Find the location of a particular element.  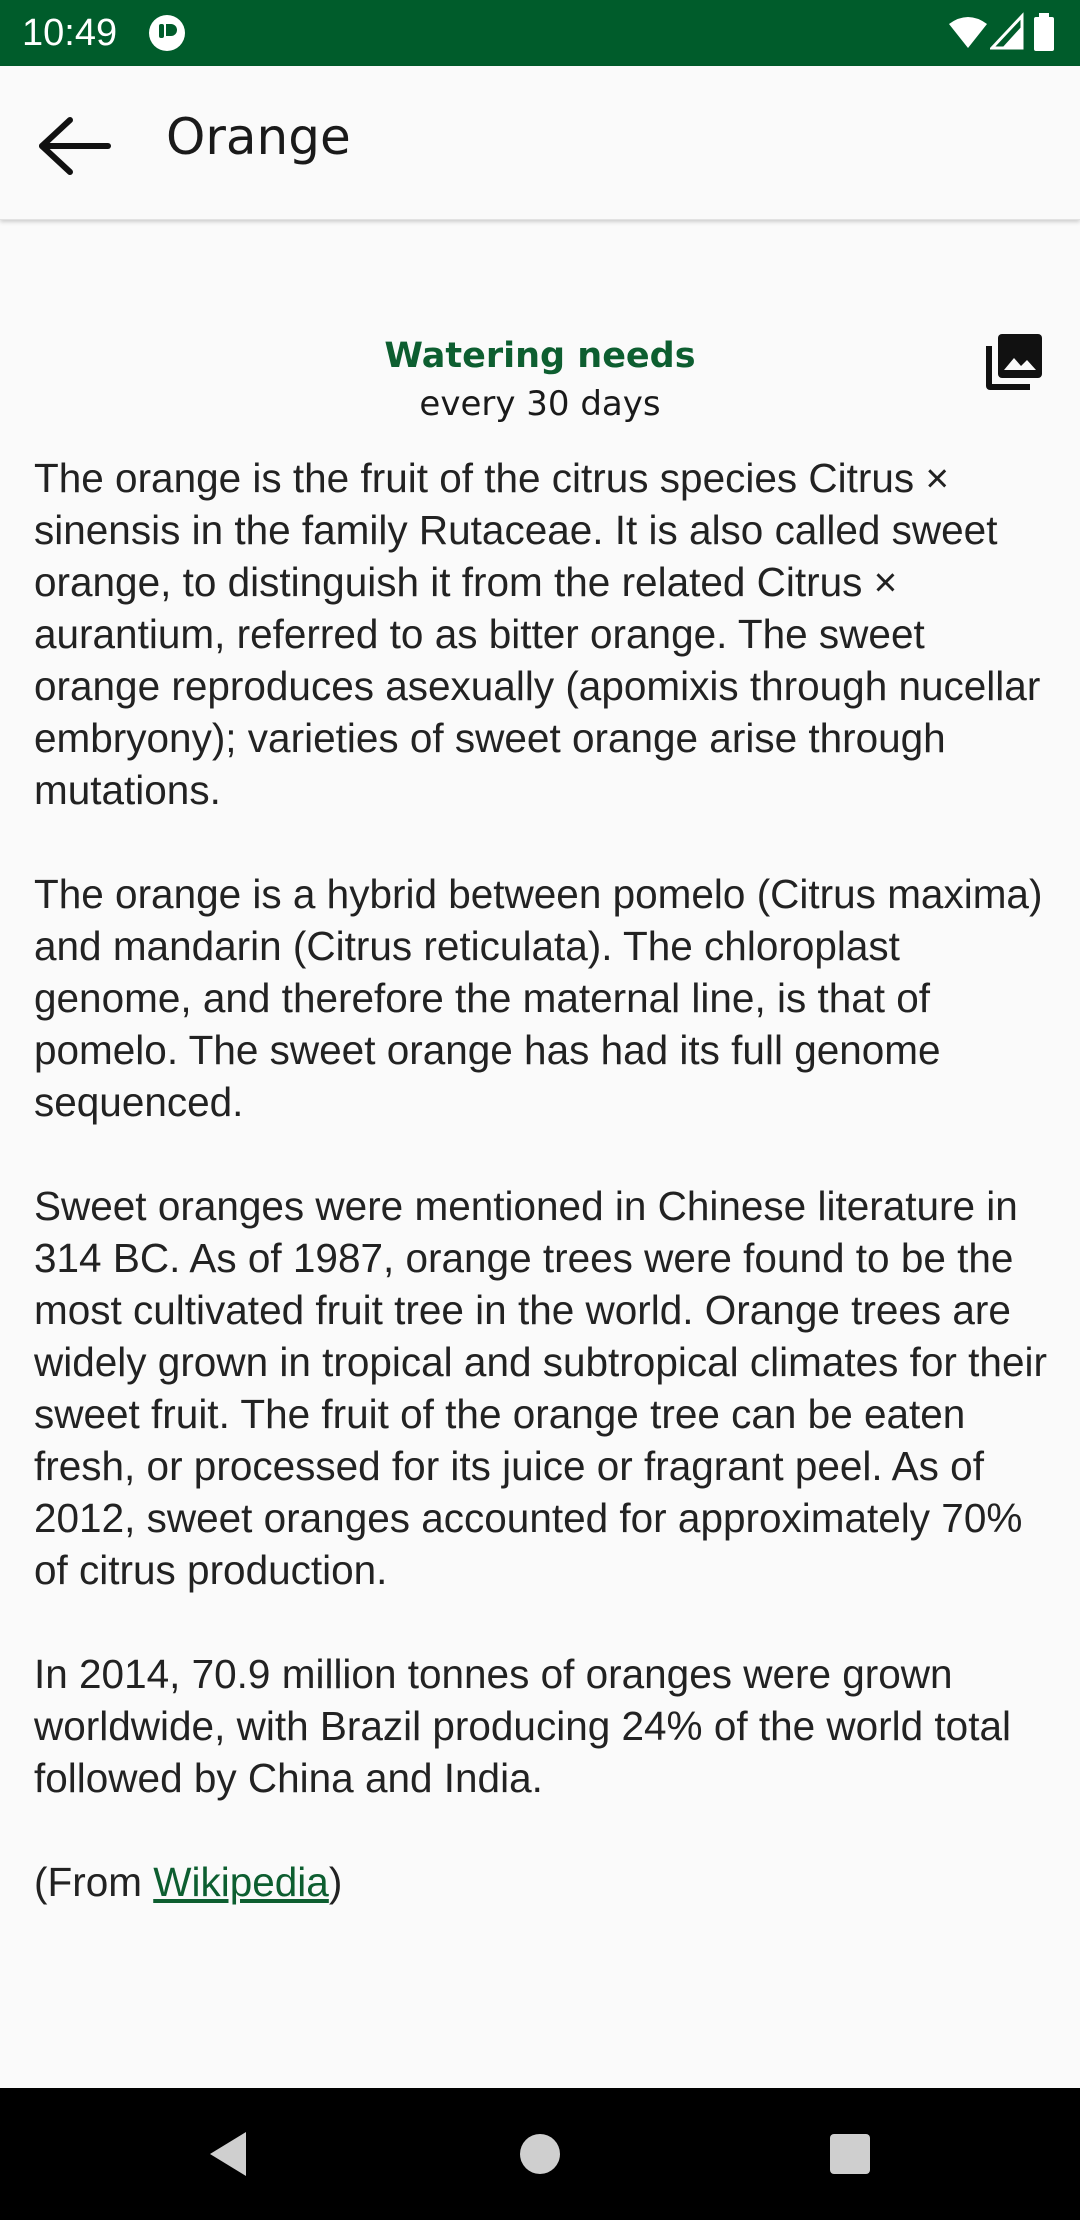

system-nav-bar is located at coordinates (540, 2154).